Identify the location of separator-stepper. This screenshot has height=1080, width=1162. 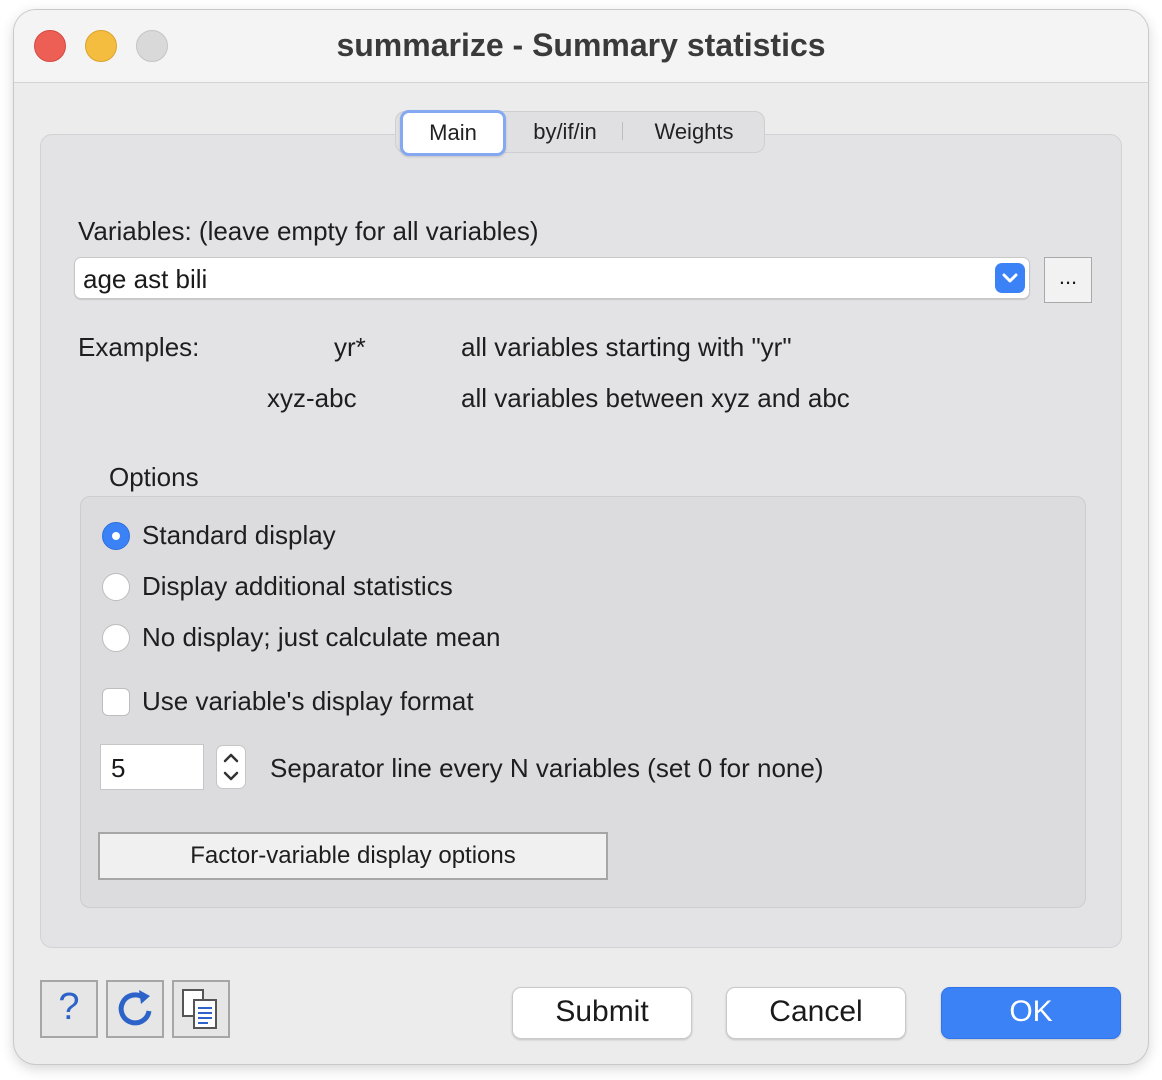
(231, 767).